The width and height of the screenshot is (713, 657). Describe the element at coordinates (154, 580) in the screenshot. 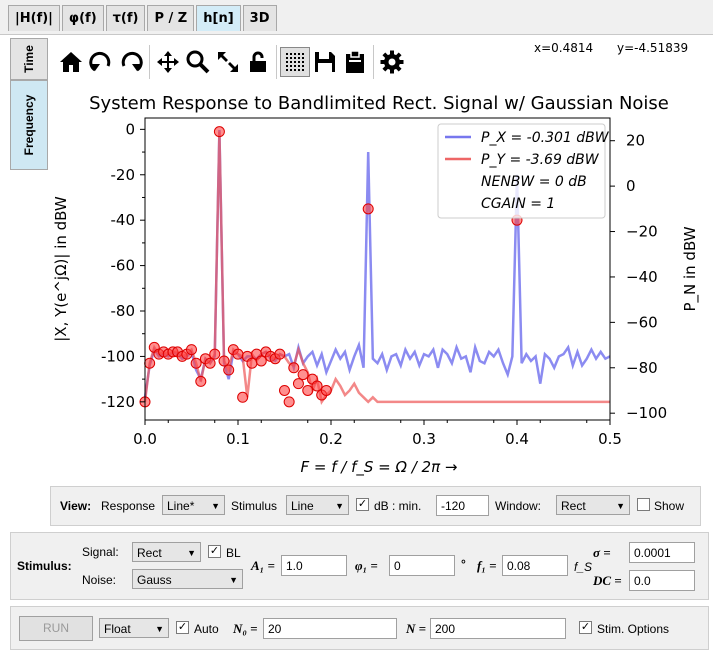

I see `noise-select-value: Gauss` at that location.